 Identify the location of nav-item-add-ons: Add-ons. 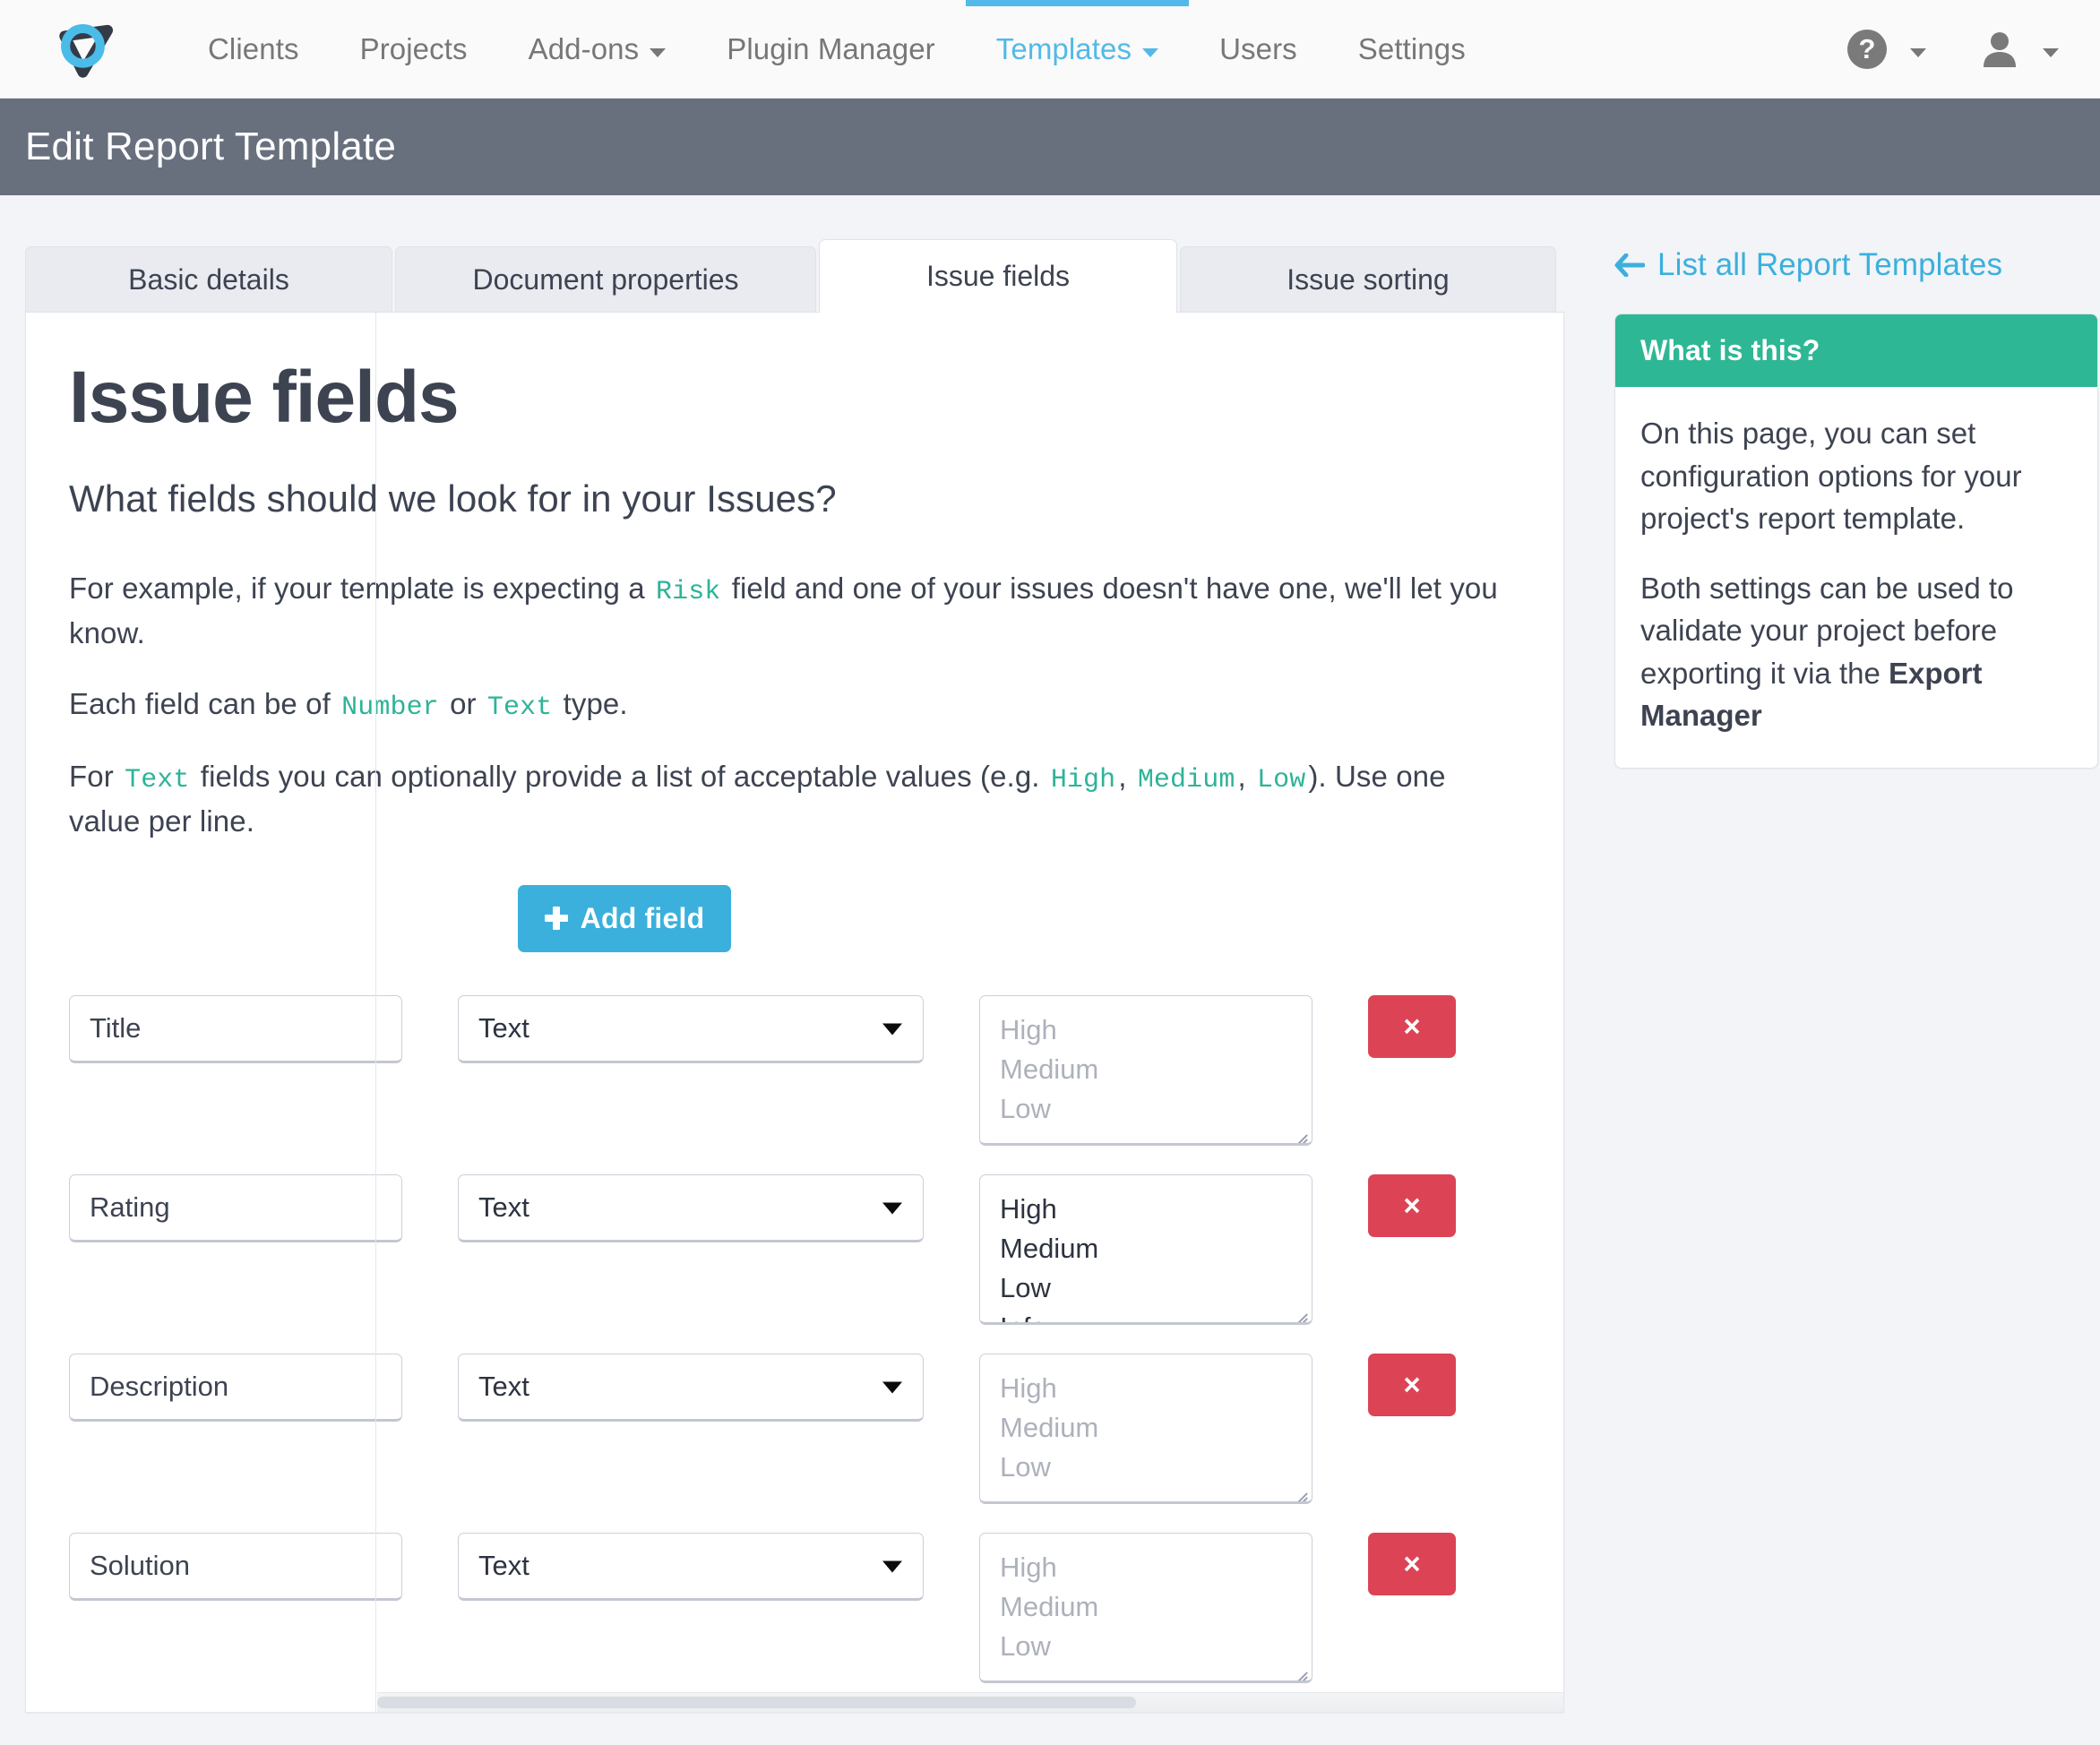
(597, 49).